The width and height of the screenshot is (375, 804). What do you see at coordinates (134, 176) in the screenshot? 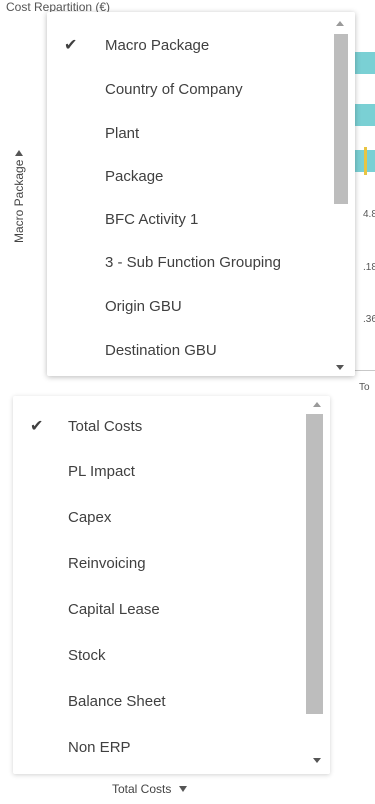
I see `menu-item-label: Package` at bounding box center [134, 176].